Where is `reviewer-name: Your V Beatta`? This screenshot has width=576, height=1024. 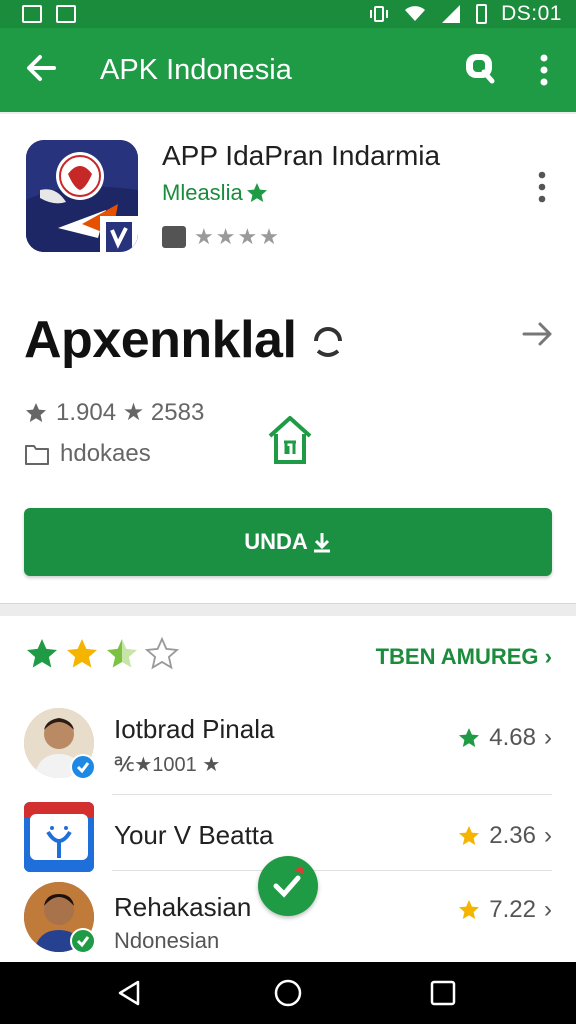
reviewer-name: Your V Beatta is located at coordinates (194, 835).